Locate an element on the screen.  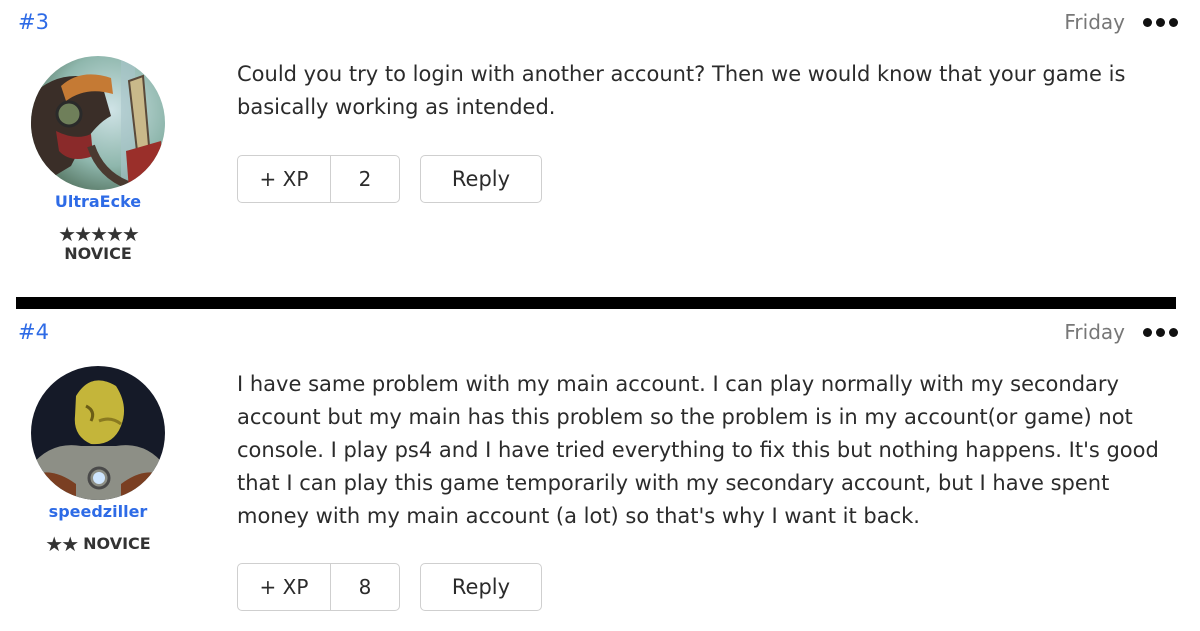
xp-control: + XP 2 is located at coordinates (318, 179).